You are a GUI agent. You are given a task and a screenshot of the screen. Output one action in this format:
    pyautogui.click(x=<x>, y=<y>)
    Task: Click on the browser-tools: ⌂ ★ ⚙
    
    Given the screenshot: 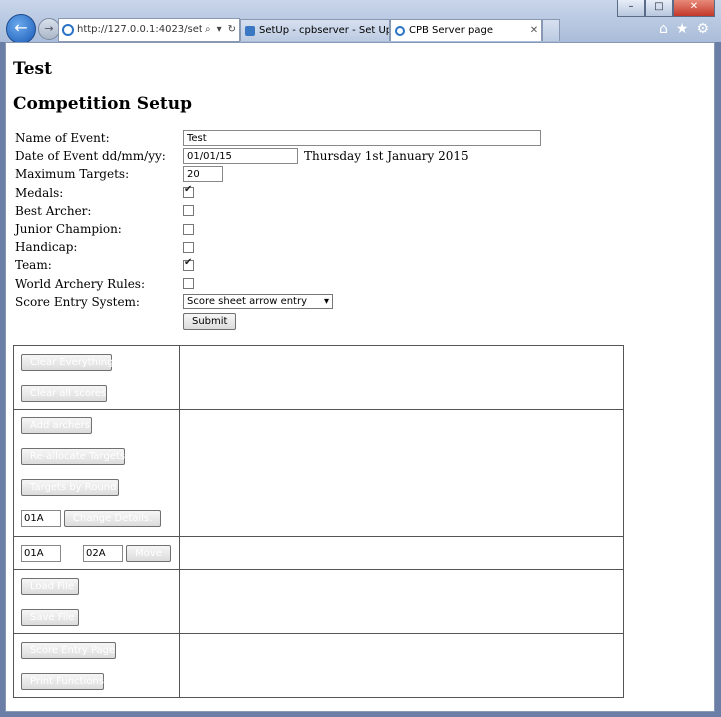 What is the action you would take?
    pyautogui.click(x=684, y=29)
    